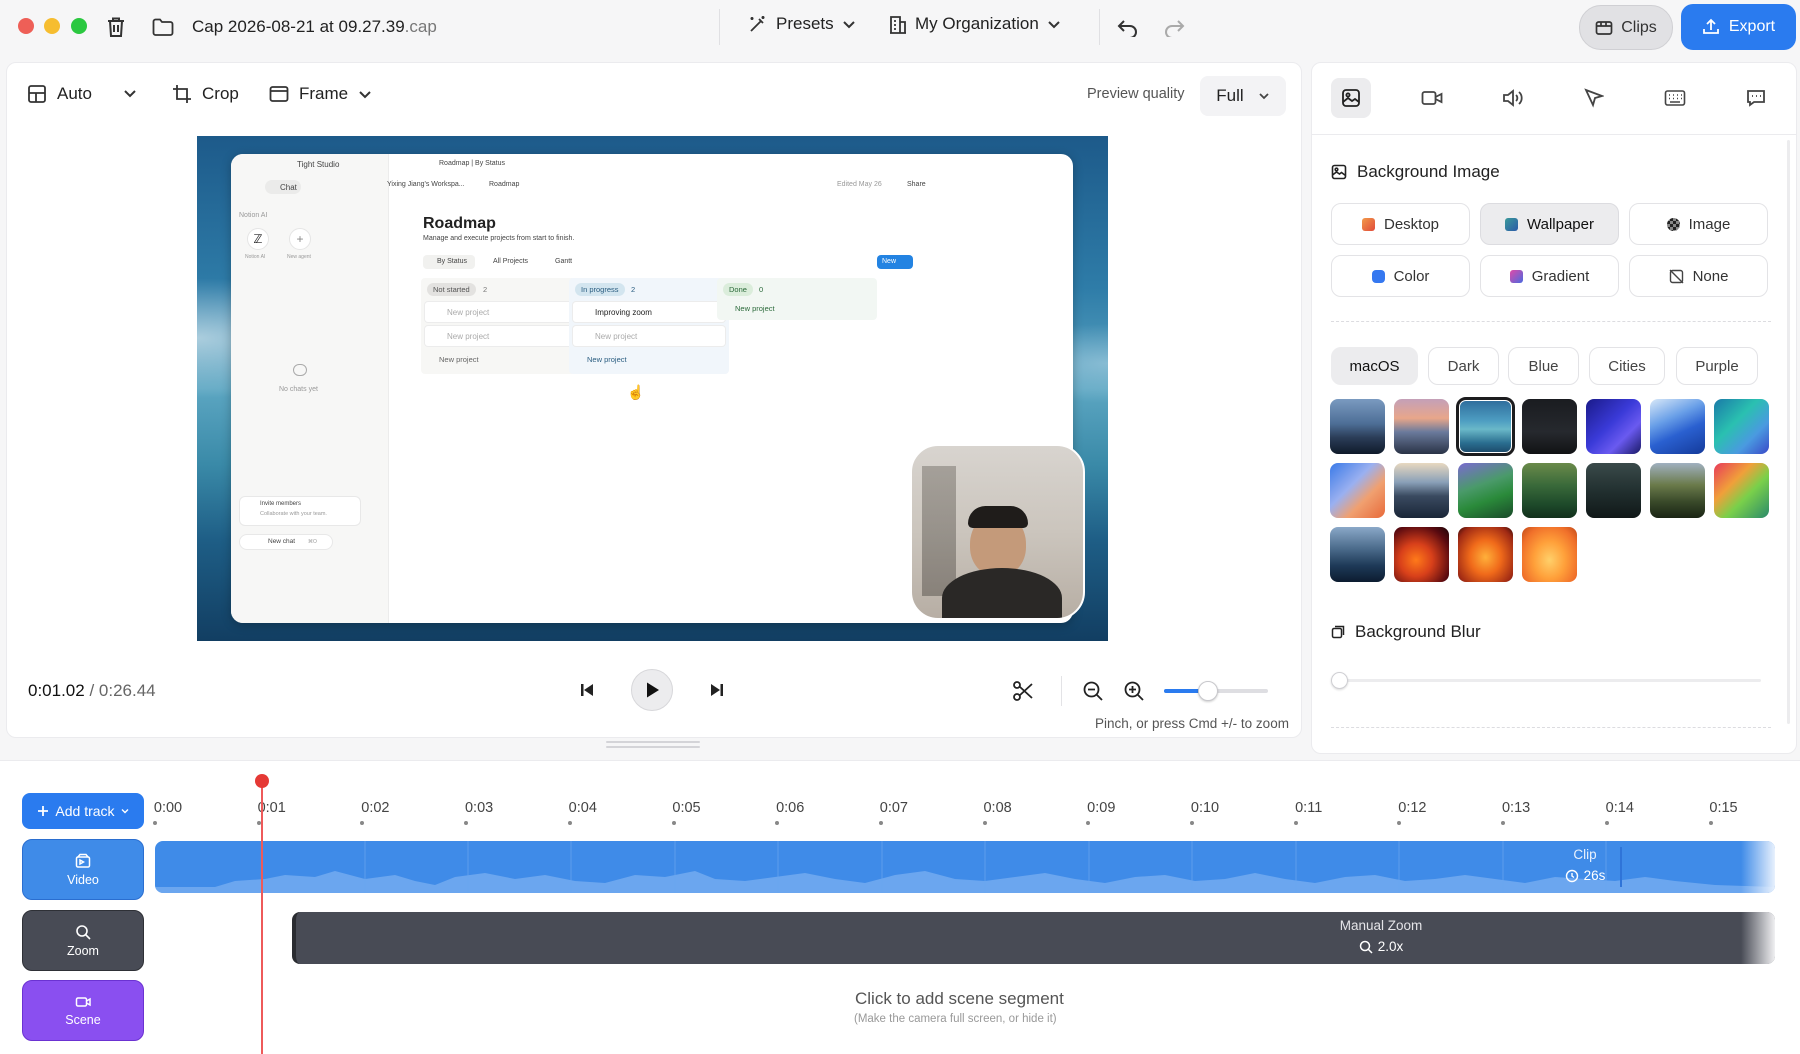 The image size is (1800, 1054). What do you see at coordinates (79, 26) in the screenshot?
I see `maximize-window-button` at bounding box center [79, 26].